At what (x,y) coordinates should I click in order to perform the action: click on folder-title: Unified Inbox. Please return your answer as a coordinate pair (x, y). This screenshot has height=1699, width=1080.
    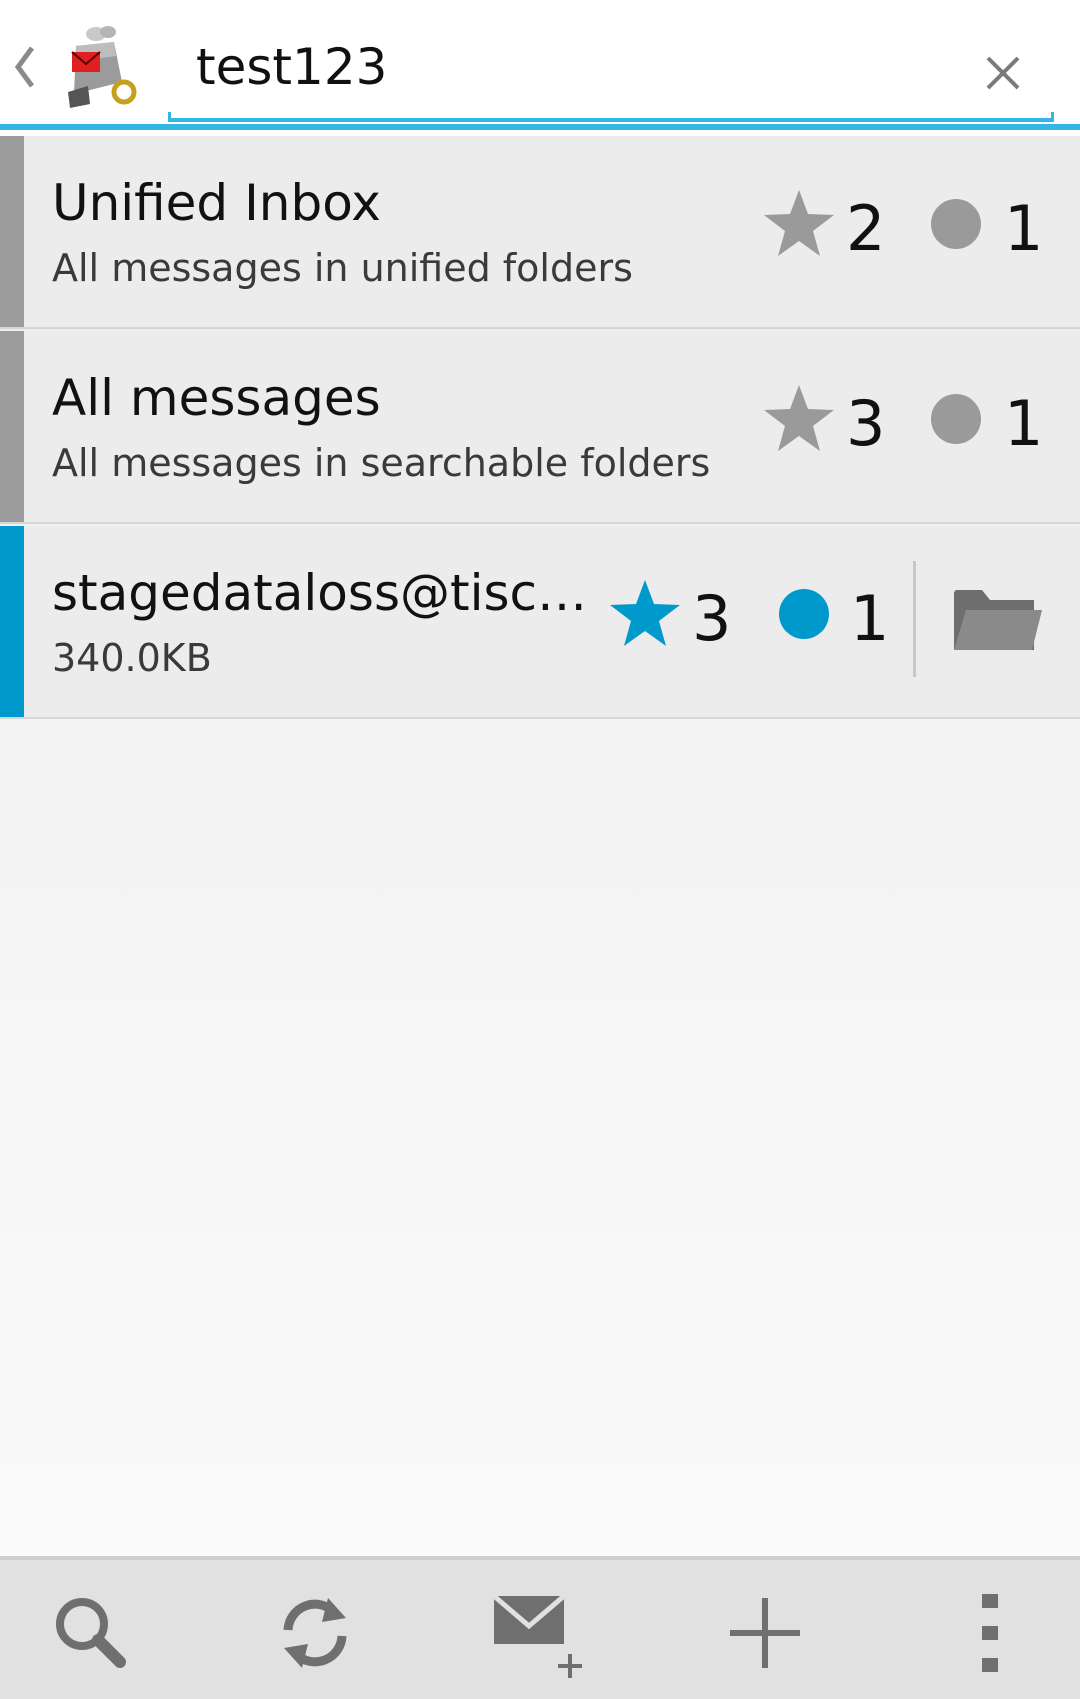
    Looking at the image, I should click on (216, 203).